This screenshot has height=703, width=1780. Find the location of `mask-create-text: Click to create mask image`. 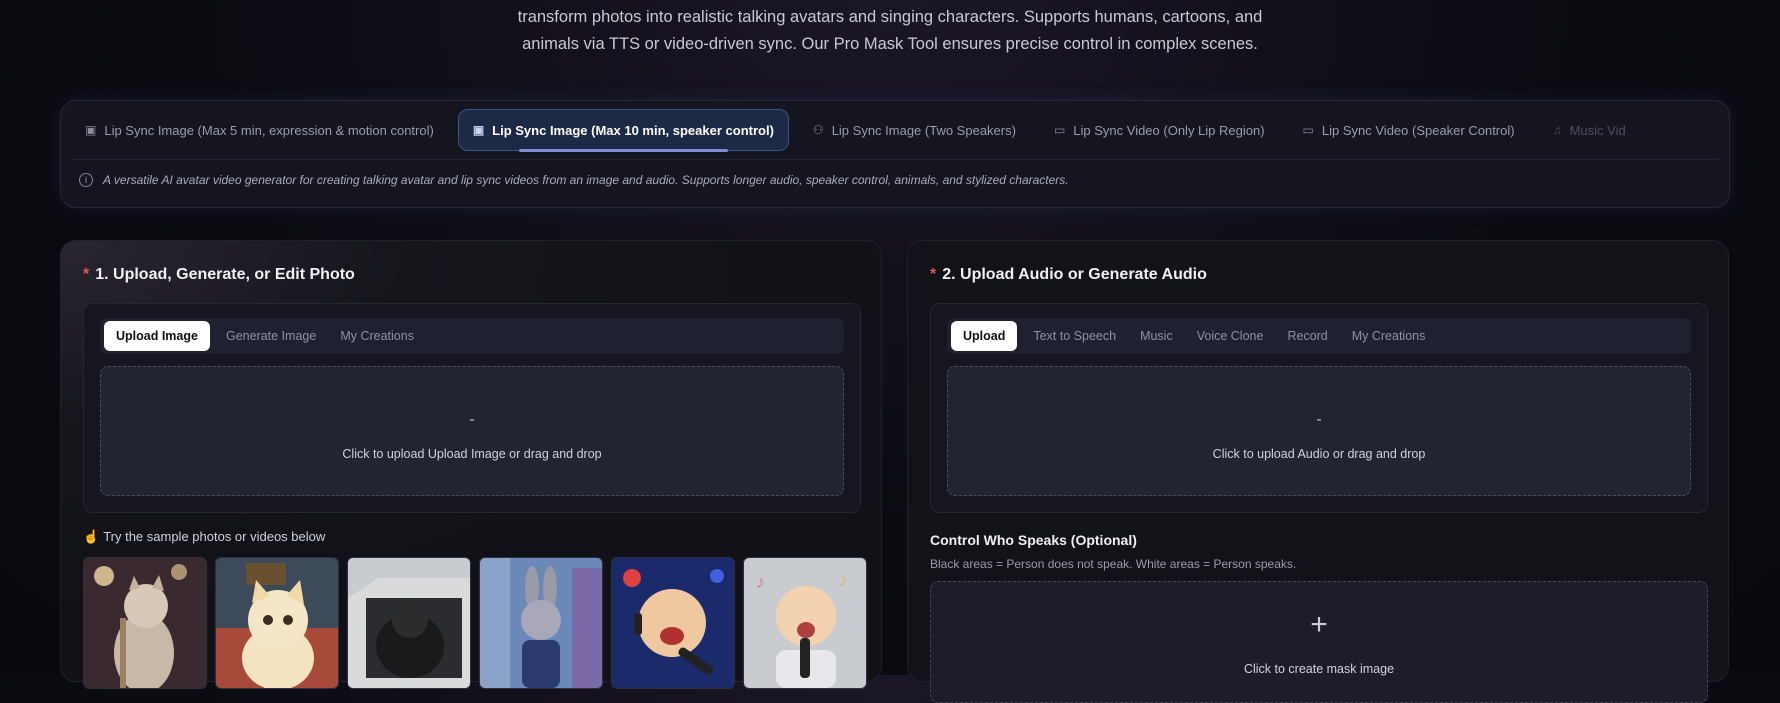

mask-create-text: Click to create mask image is located at coordinates (1319, 669).